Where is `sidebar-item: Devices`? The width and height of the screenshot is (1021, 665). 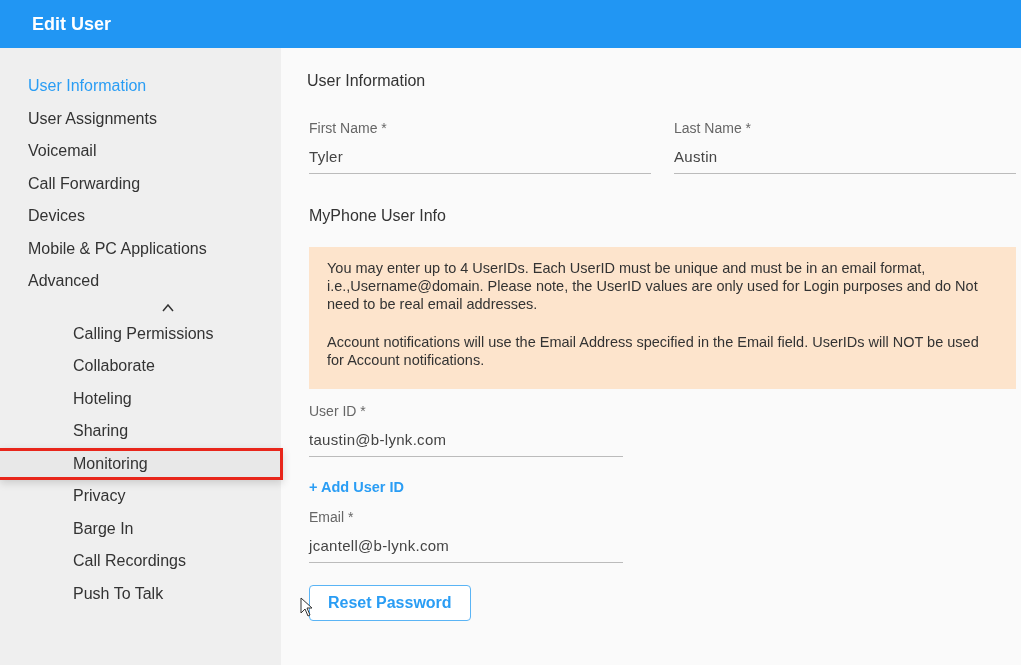 sidebar-item: Devices is located at coordinates (140, 216).